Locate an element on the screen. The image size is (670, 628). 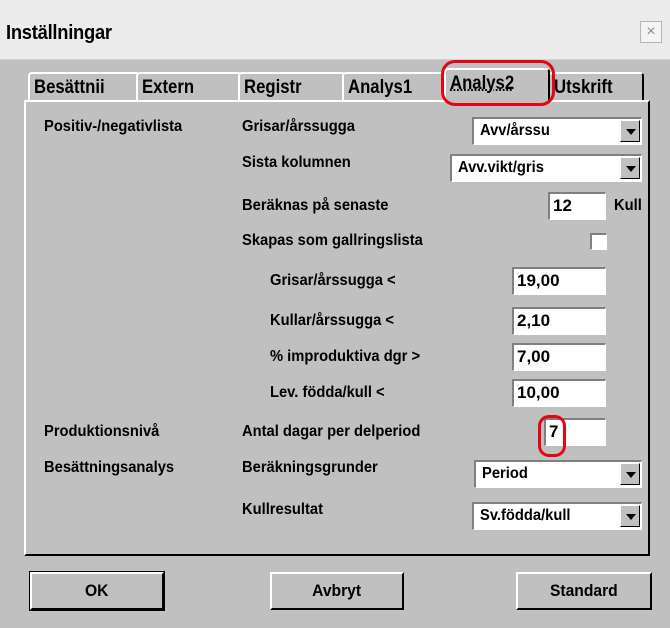
input-beraknas-pa-senaste: 12 is located at coordinates (577, 206).